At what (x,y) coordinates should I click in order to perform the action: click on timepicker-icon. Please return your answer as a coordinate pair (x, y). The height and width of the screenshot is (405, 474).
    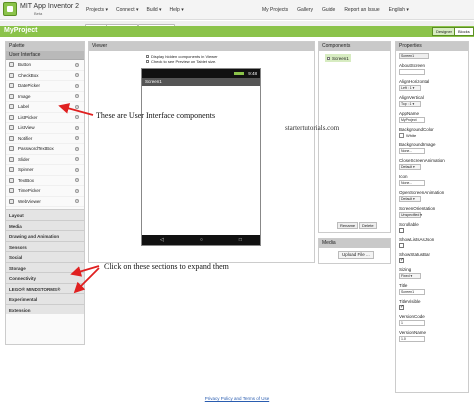
    Looking at the image, I should click on (11, 191).